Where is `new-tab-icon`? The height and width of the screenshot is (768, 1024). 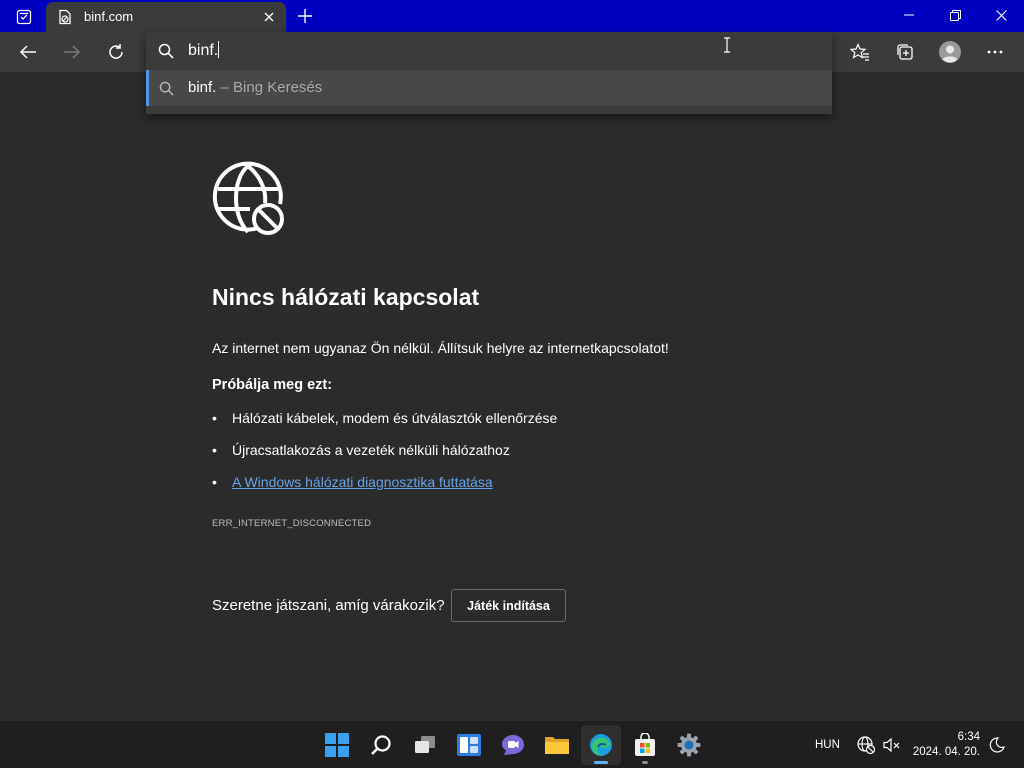
new-tab-icon is located at coordinates (305, 16).